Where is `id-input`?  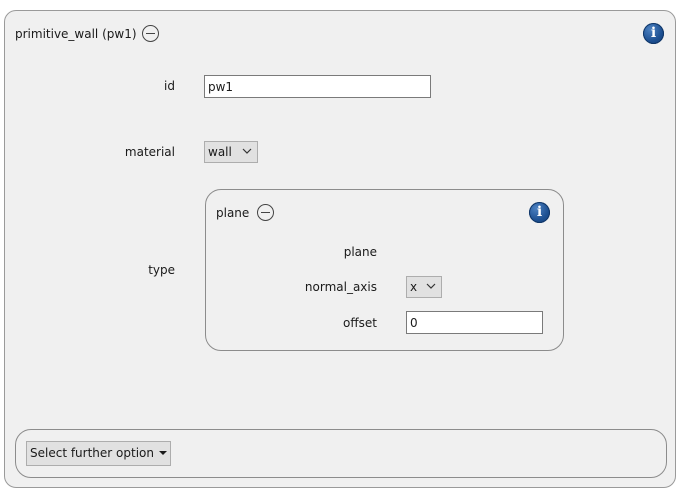
id-input is located at coordinates (317, 86).